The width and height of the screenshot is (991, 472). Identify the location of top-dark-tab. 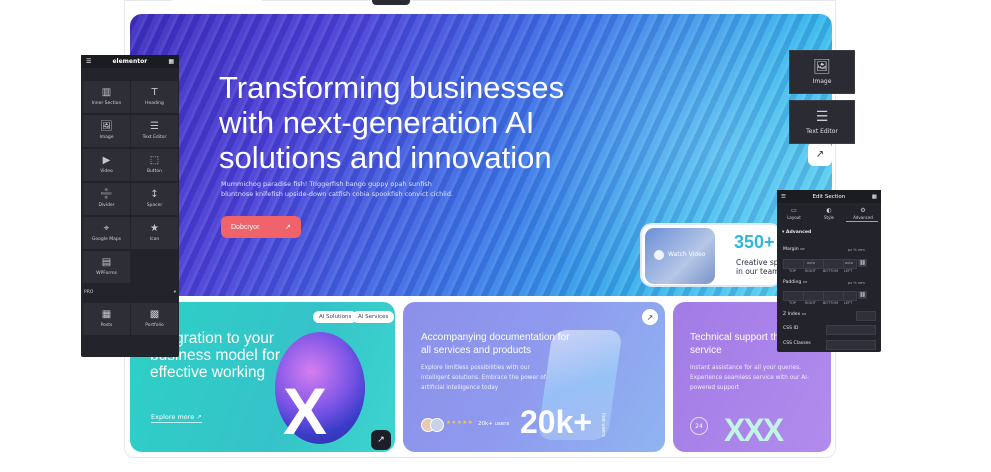
(391, 2).